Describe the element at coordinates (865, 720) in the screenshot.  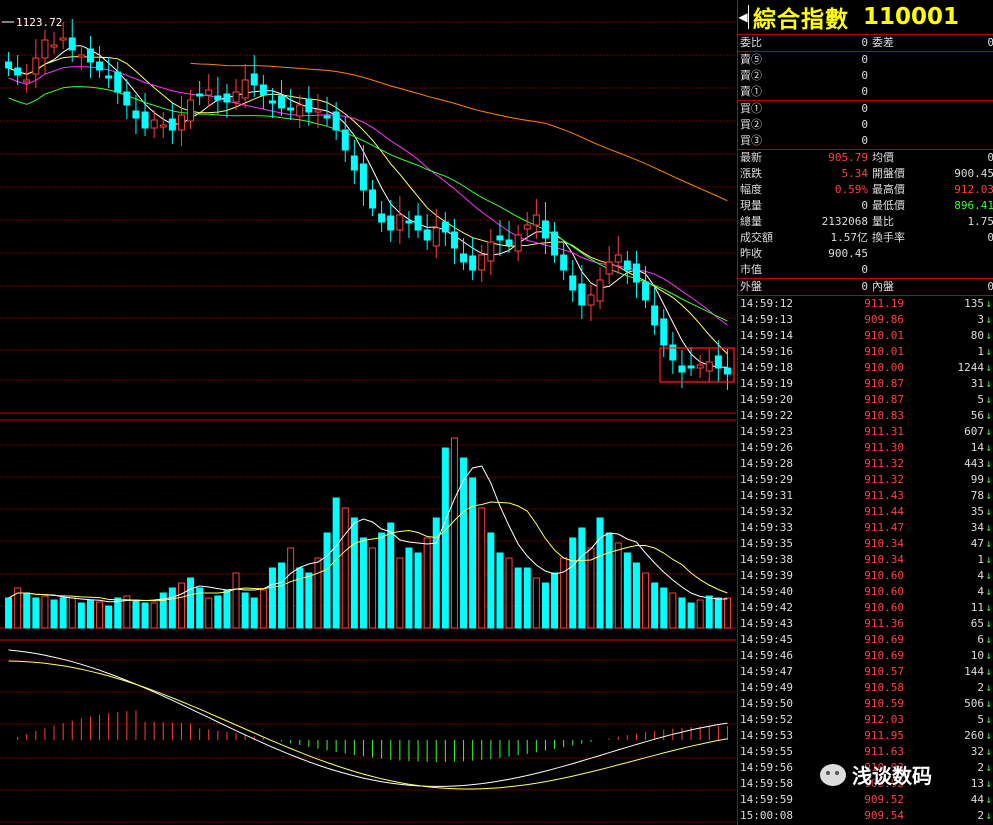
I see `tick-row: 14:59:52 912.03 5 ↓` at that location.